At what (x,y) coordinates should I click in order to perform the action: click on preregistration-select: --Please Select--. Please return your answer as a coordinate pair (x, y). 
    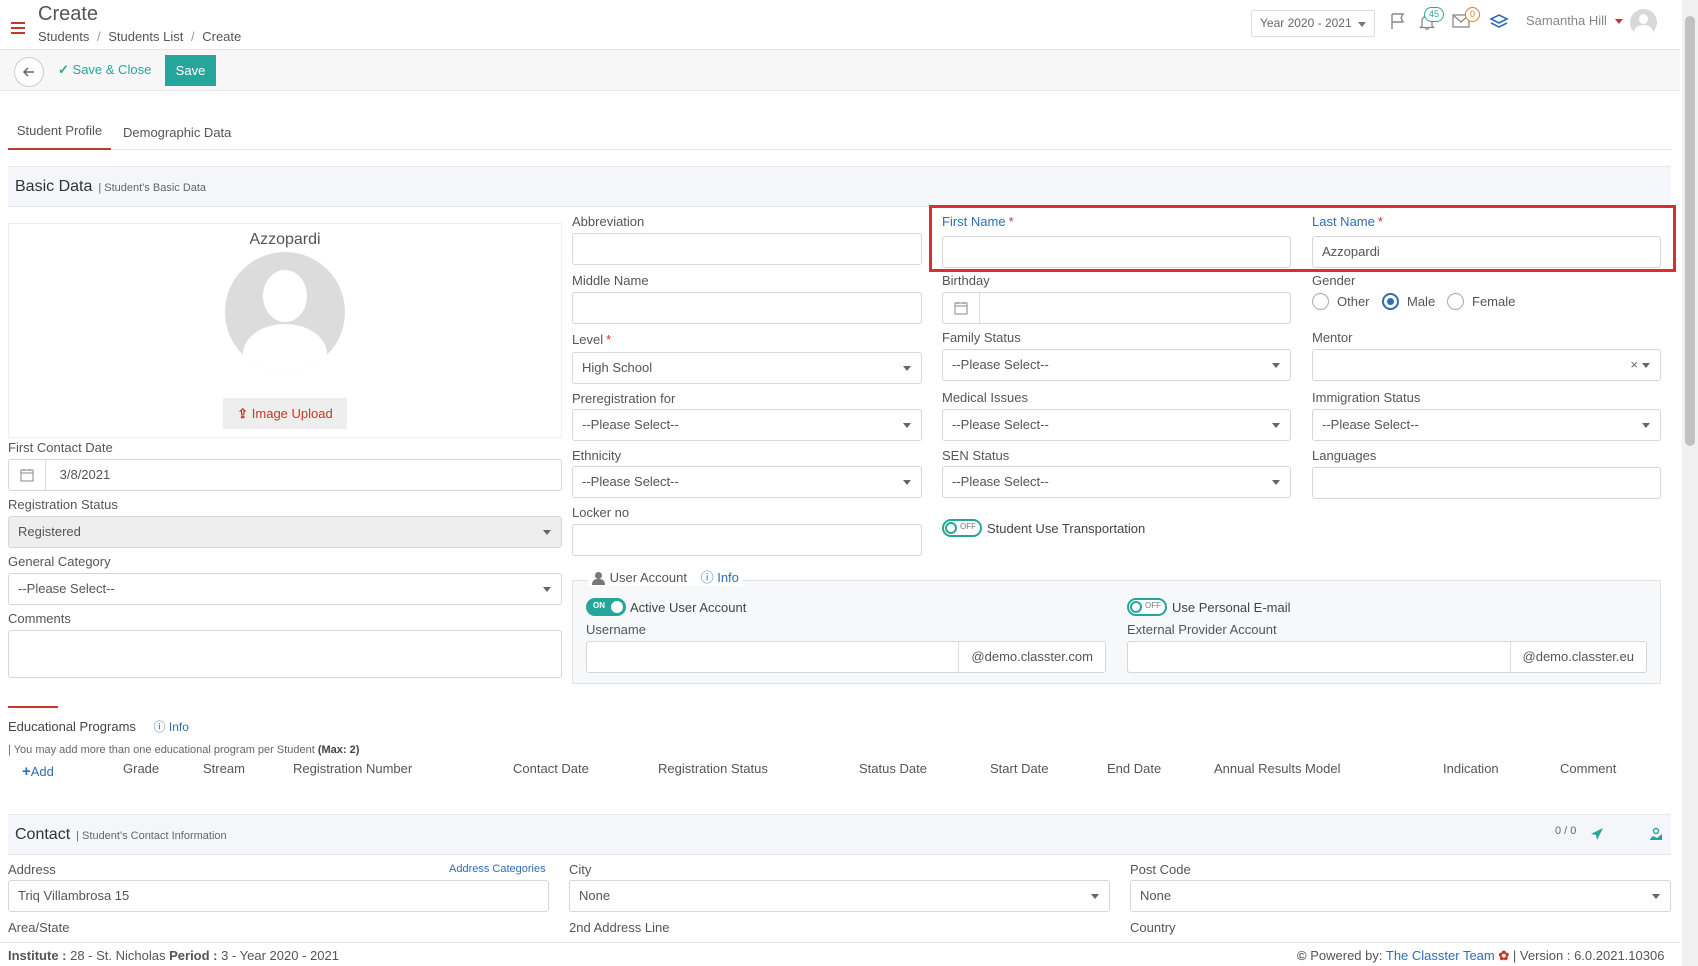
    Looking at the image, I should click on (747, 425).